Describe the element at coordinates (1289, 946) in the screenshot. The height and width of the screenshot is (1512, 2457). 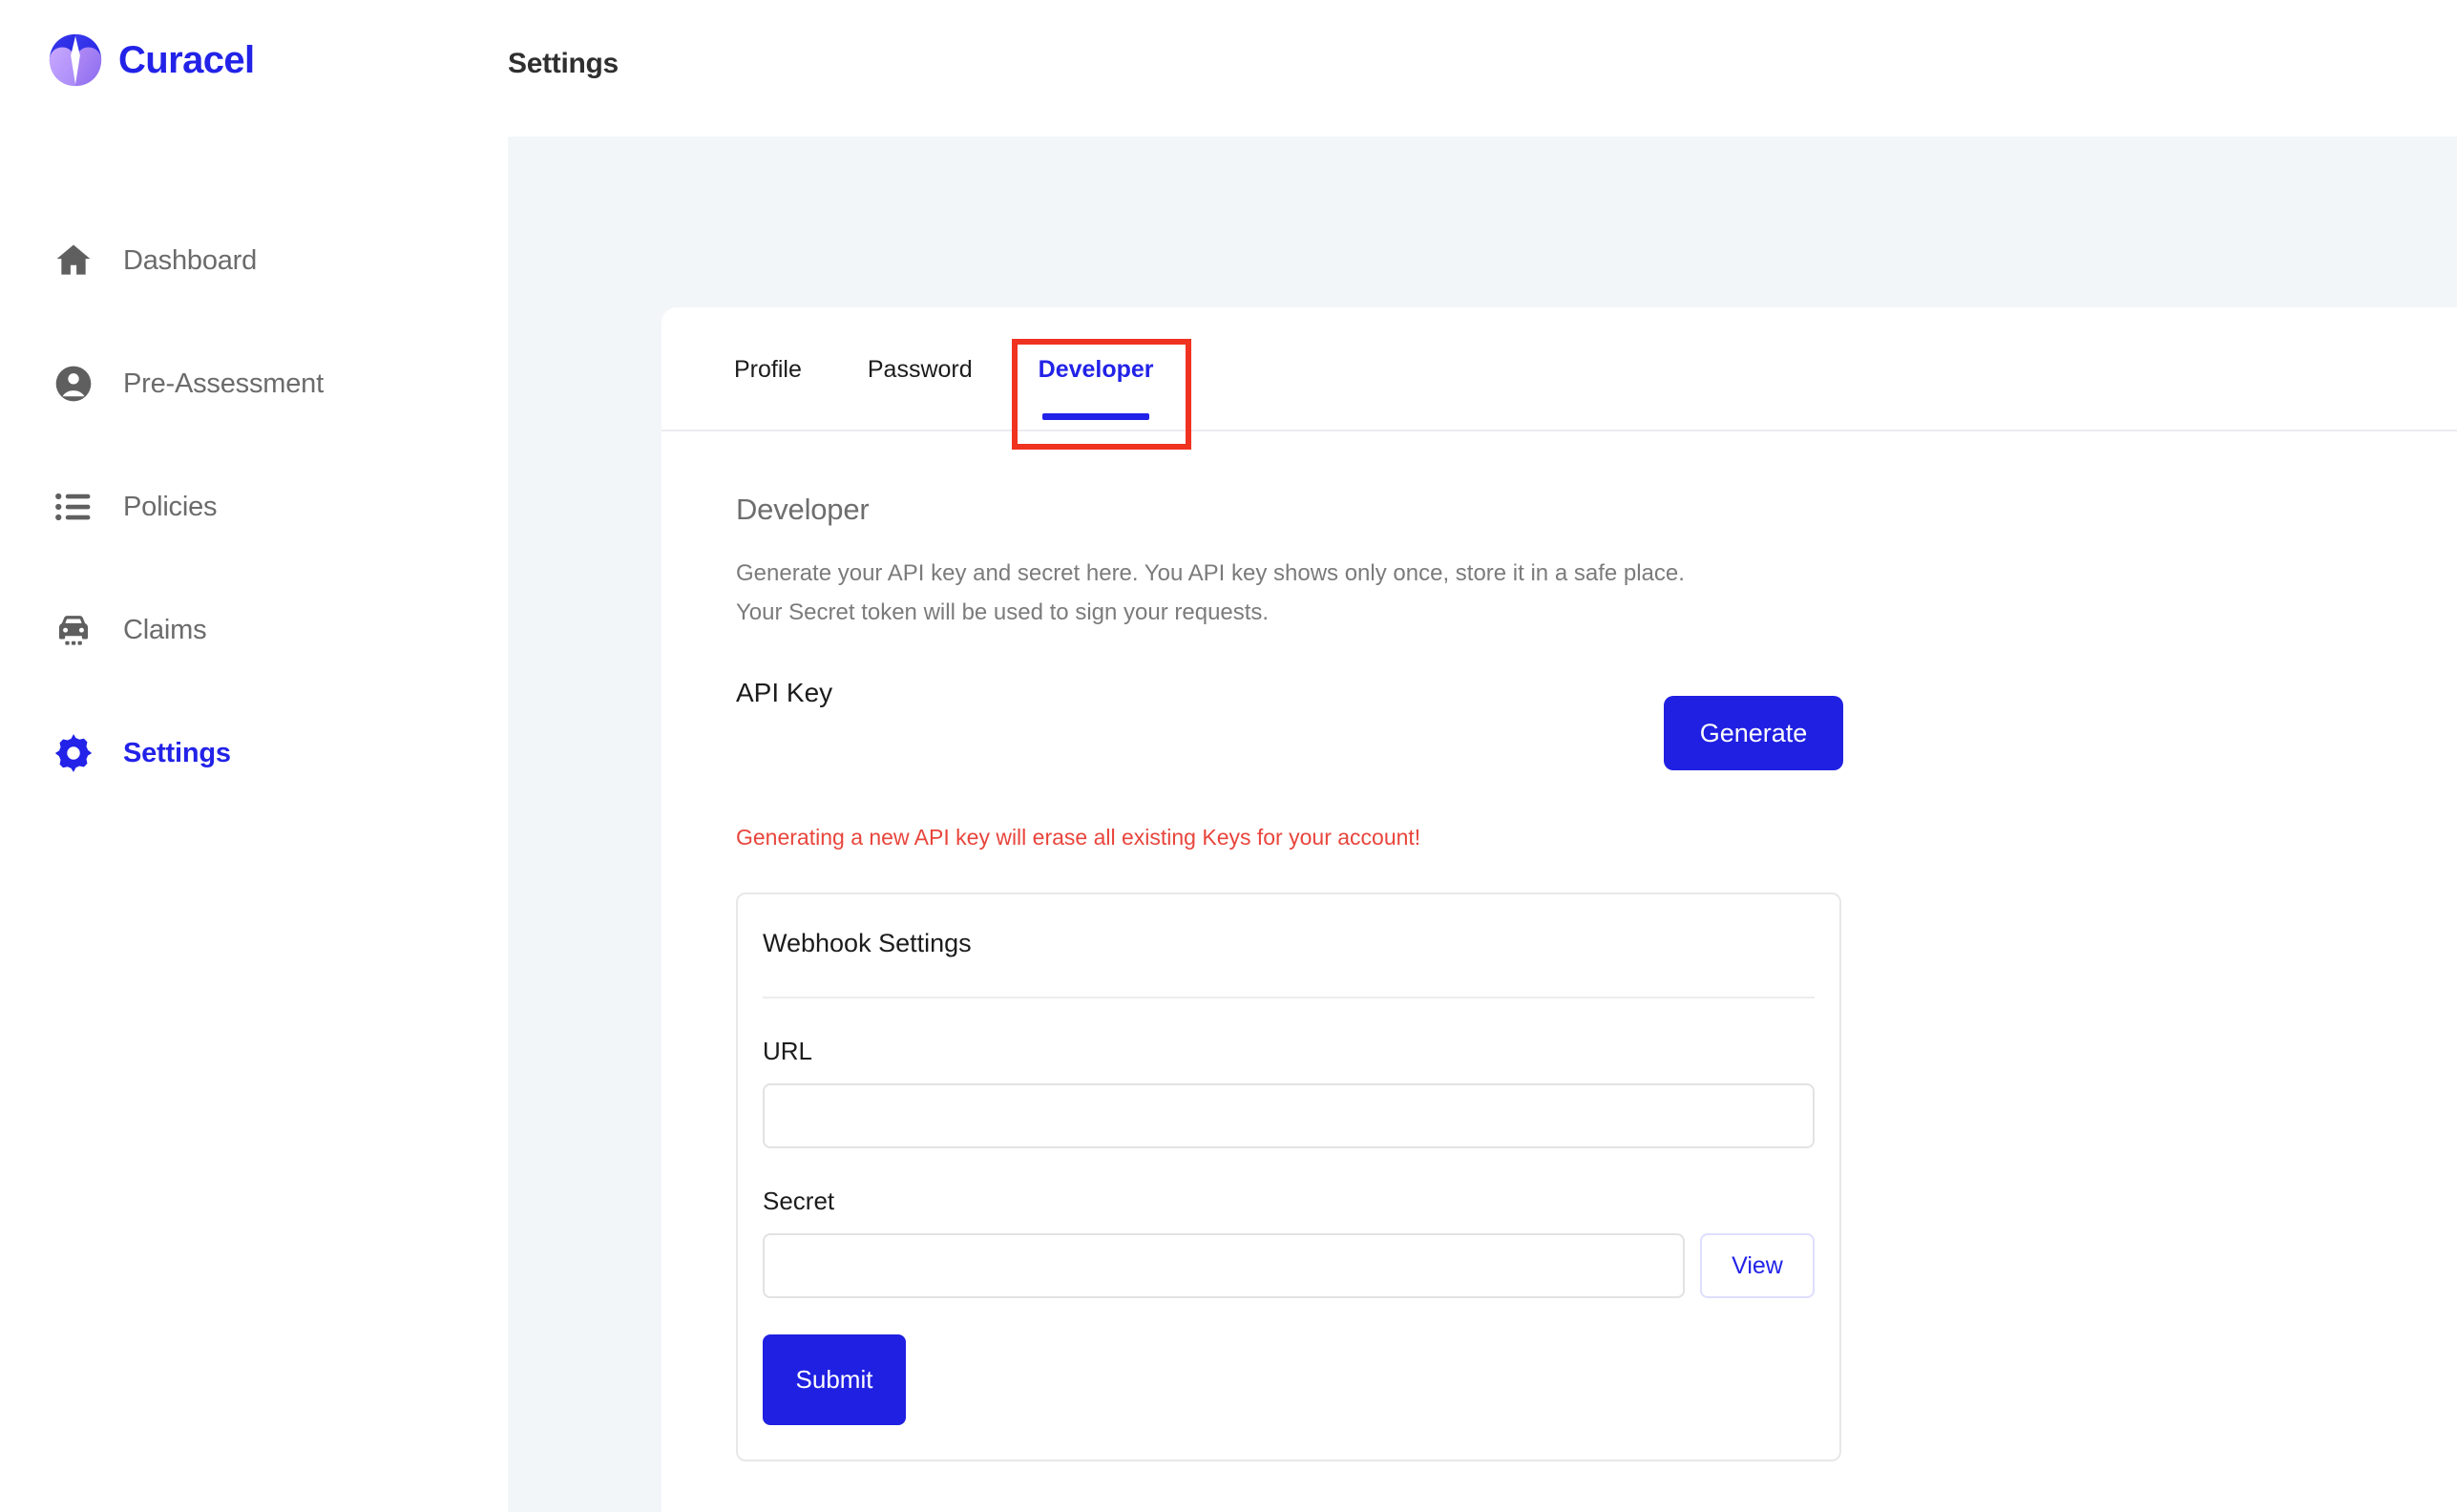
I see `webhook-settings-heading: Webhook Settings` at that location.